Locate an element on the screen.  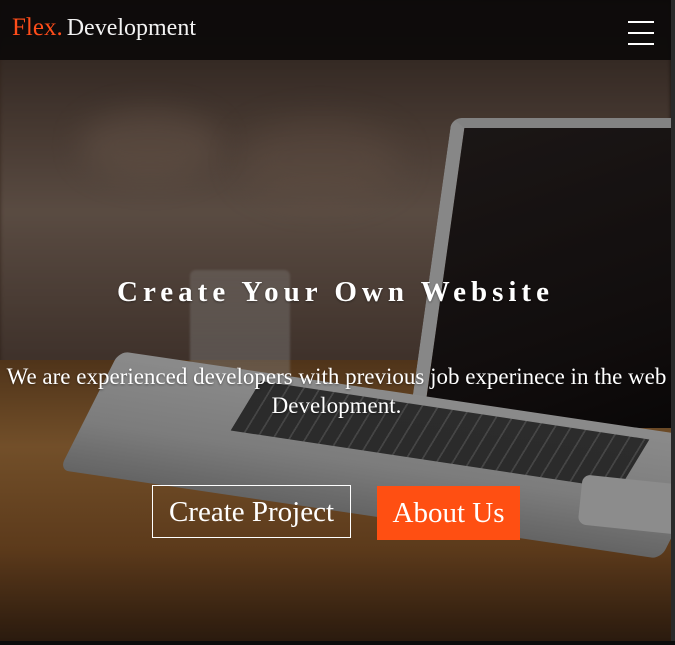
hamburger-menu-icon is located at coordinates (641, 34).